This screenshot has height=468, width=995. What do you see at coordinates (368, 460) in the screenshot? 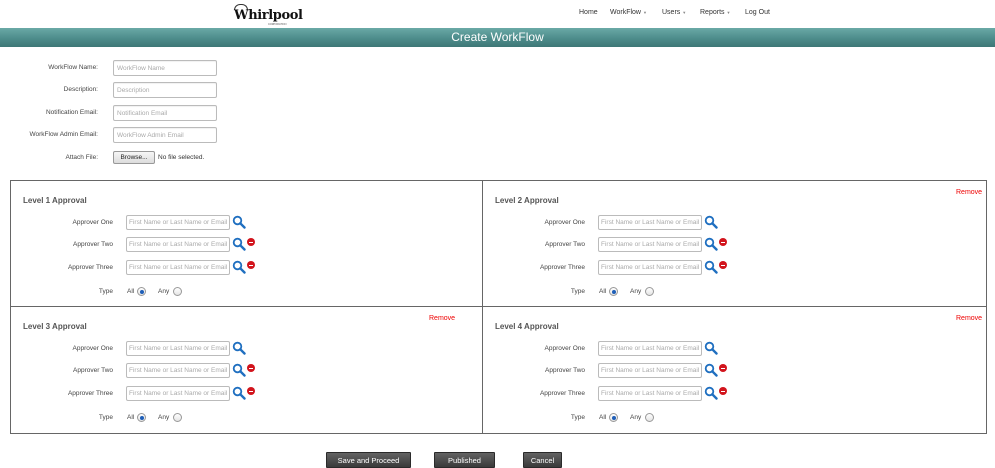
I see `save-and-proceed-button: Save and Proceed` at bounding box center [368, 460].